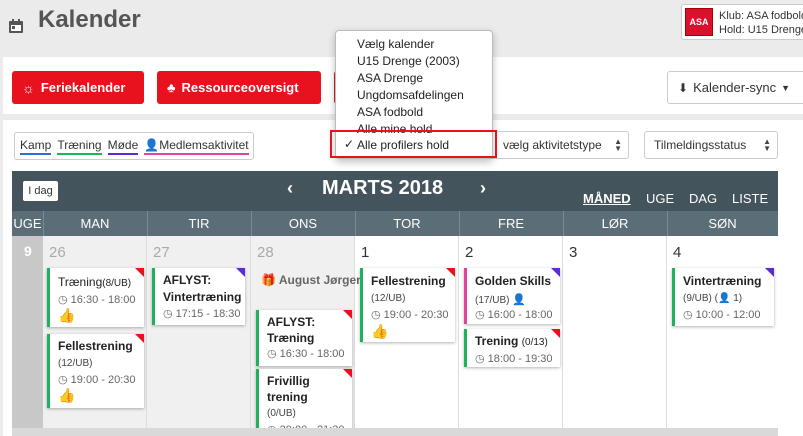 This screenshot has width=803, height=436. I want to click on sun-icon: ☼, so click(28, 87).